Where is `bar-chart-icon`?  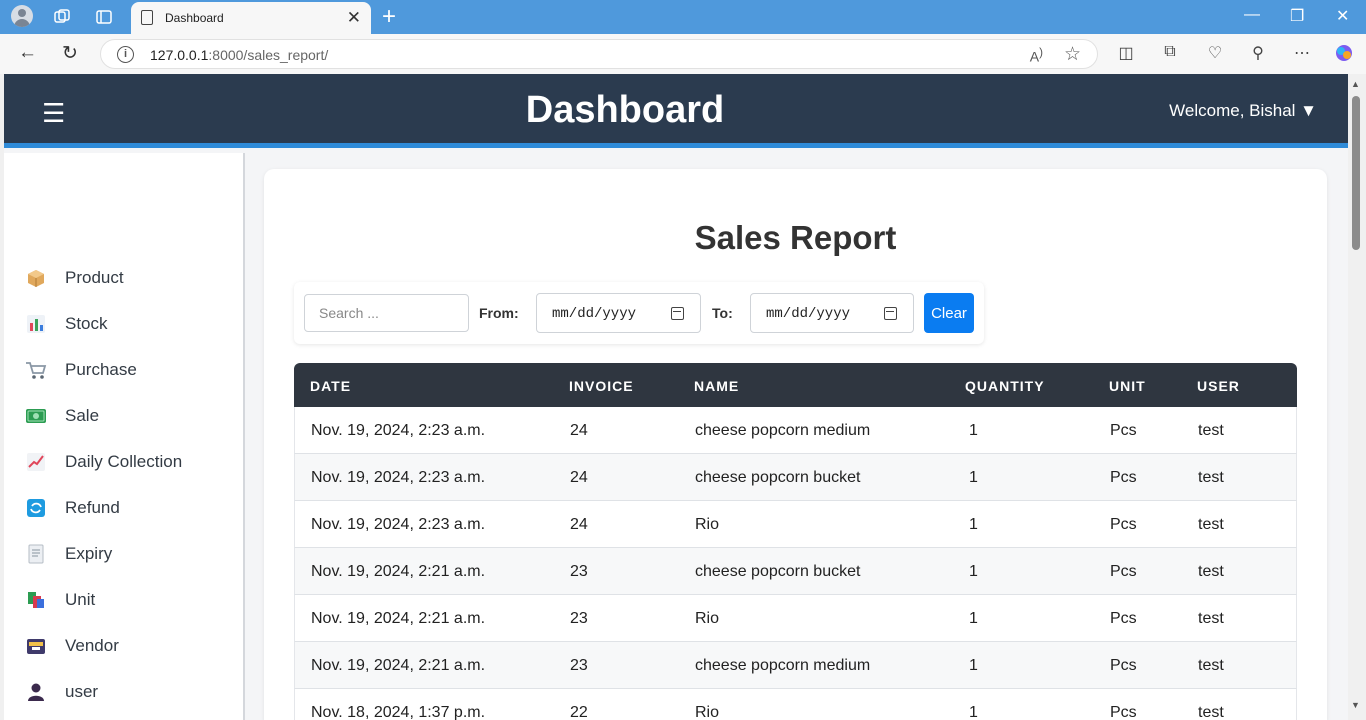 bar-chart-icon is located at coordinates (36, 324).